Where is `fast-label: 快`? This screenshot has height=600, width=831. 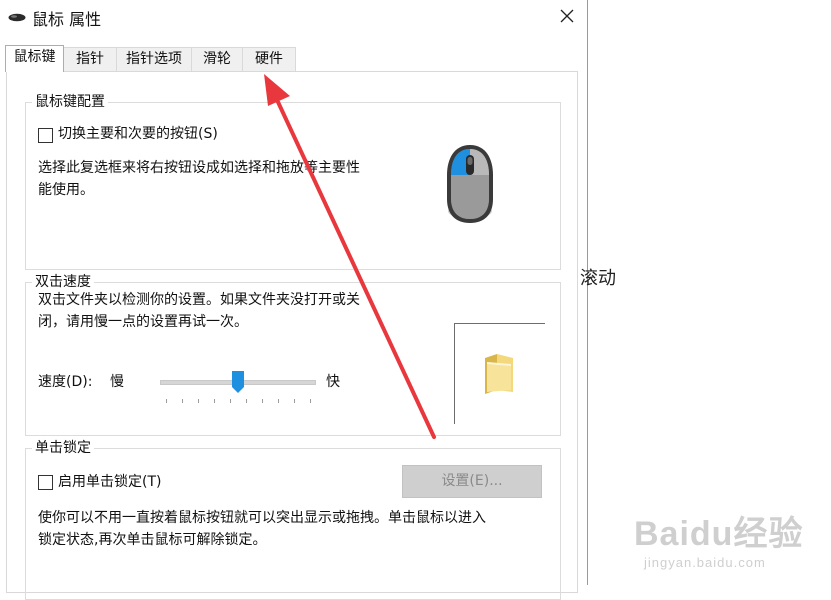
fast-label: 快 is located at coordinates (333, 382).